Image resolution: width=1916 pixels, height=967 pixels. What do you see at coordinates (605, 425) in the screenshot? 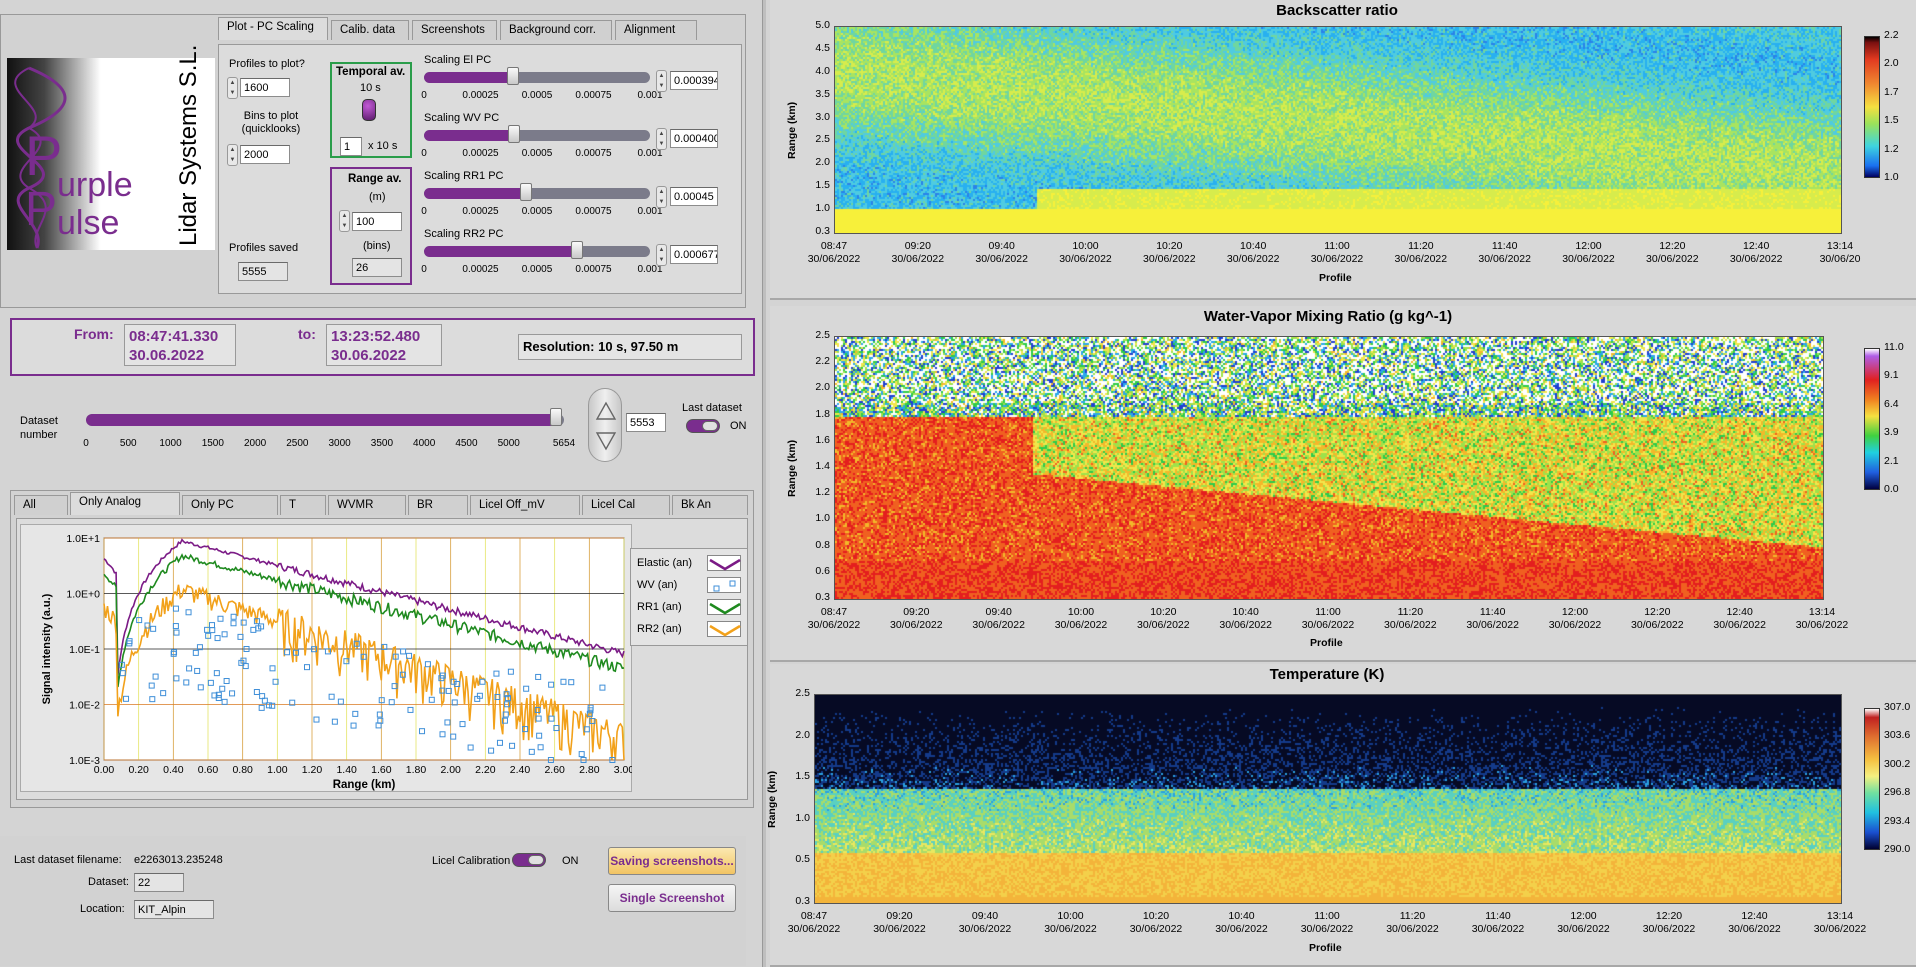
I see `dataset-stepper` at bounding box center [605, 425].